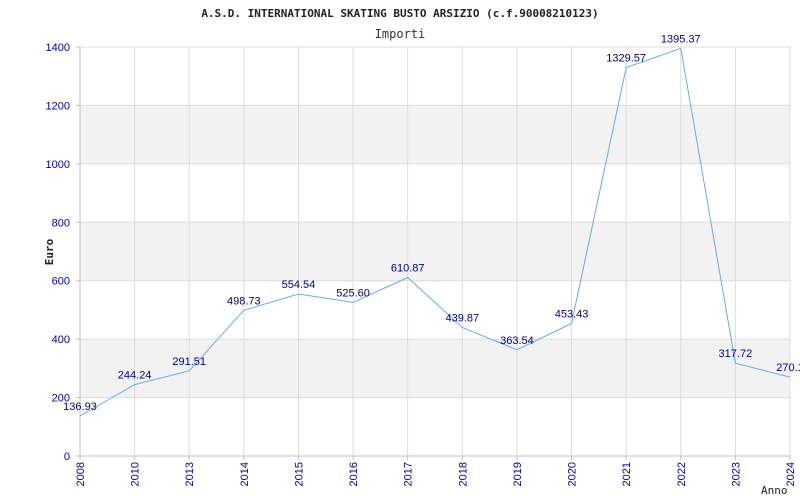 The image size is (800, 500). I want to click on y-tick-label: 0, so click(67, 457).